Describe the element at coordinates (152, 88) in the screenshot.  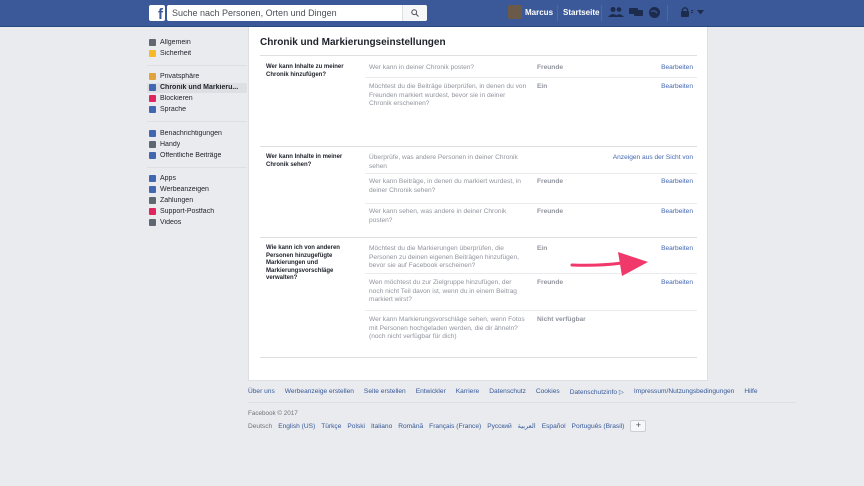
I see `timeline-icon` at that location.